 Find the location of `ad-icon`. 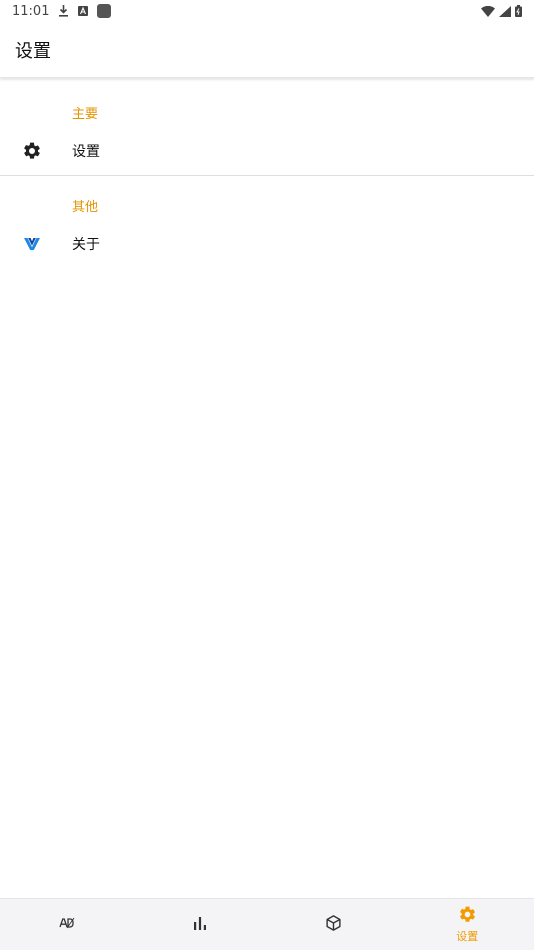

ad-icon is located at coordinates (67, 924).